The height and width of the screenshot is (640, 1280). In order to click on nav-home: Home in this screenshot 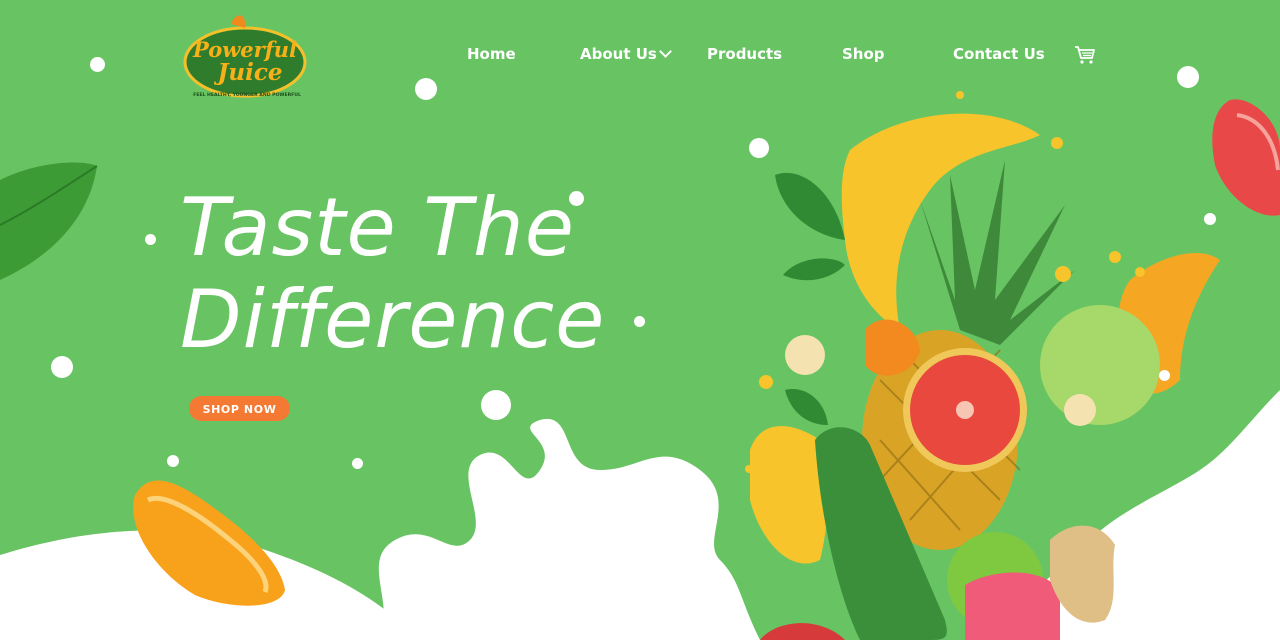, I will do `click(491, 54)`.